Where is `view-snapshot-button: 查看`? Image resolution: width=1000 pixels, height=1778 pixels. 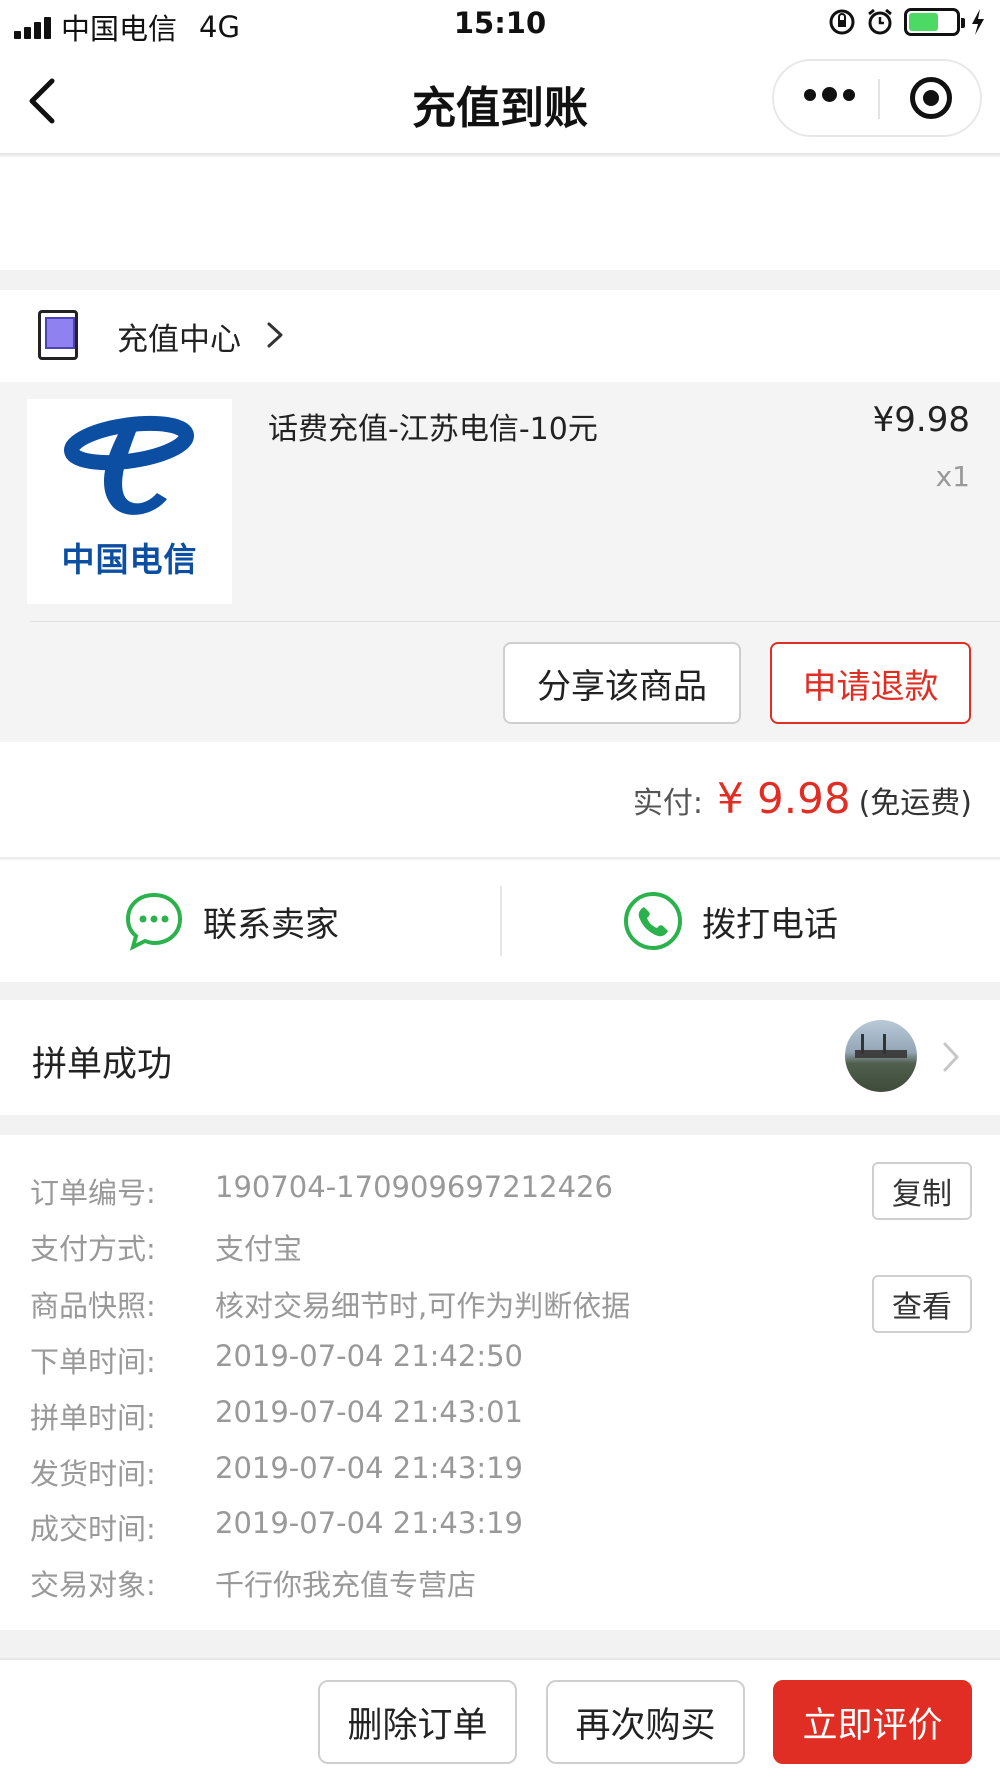 view-snapshot-button: 查看 is located at coordinates (922, 1304).